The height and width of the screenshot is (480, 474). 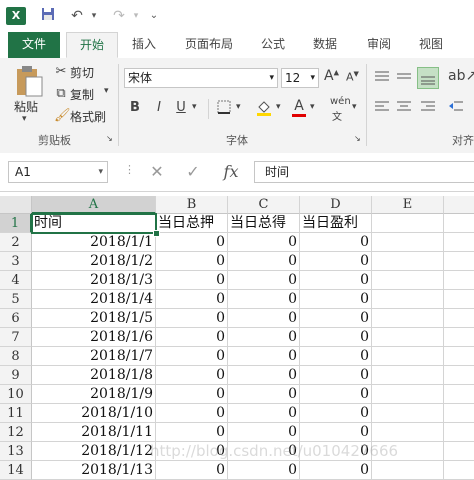 I want to click on cell-c10: 0, so click(x=264, y=394).